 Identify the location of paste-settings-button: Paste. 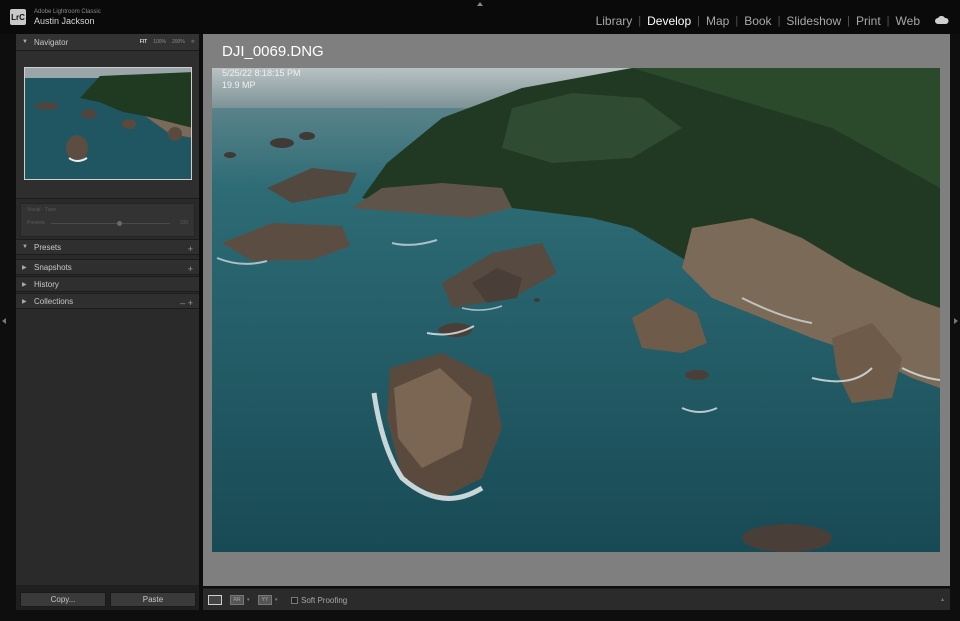
(153, 599).